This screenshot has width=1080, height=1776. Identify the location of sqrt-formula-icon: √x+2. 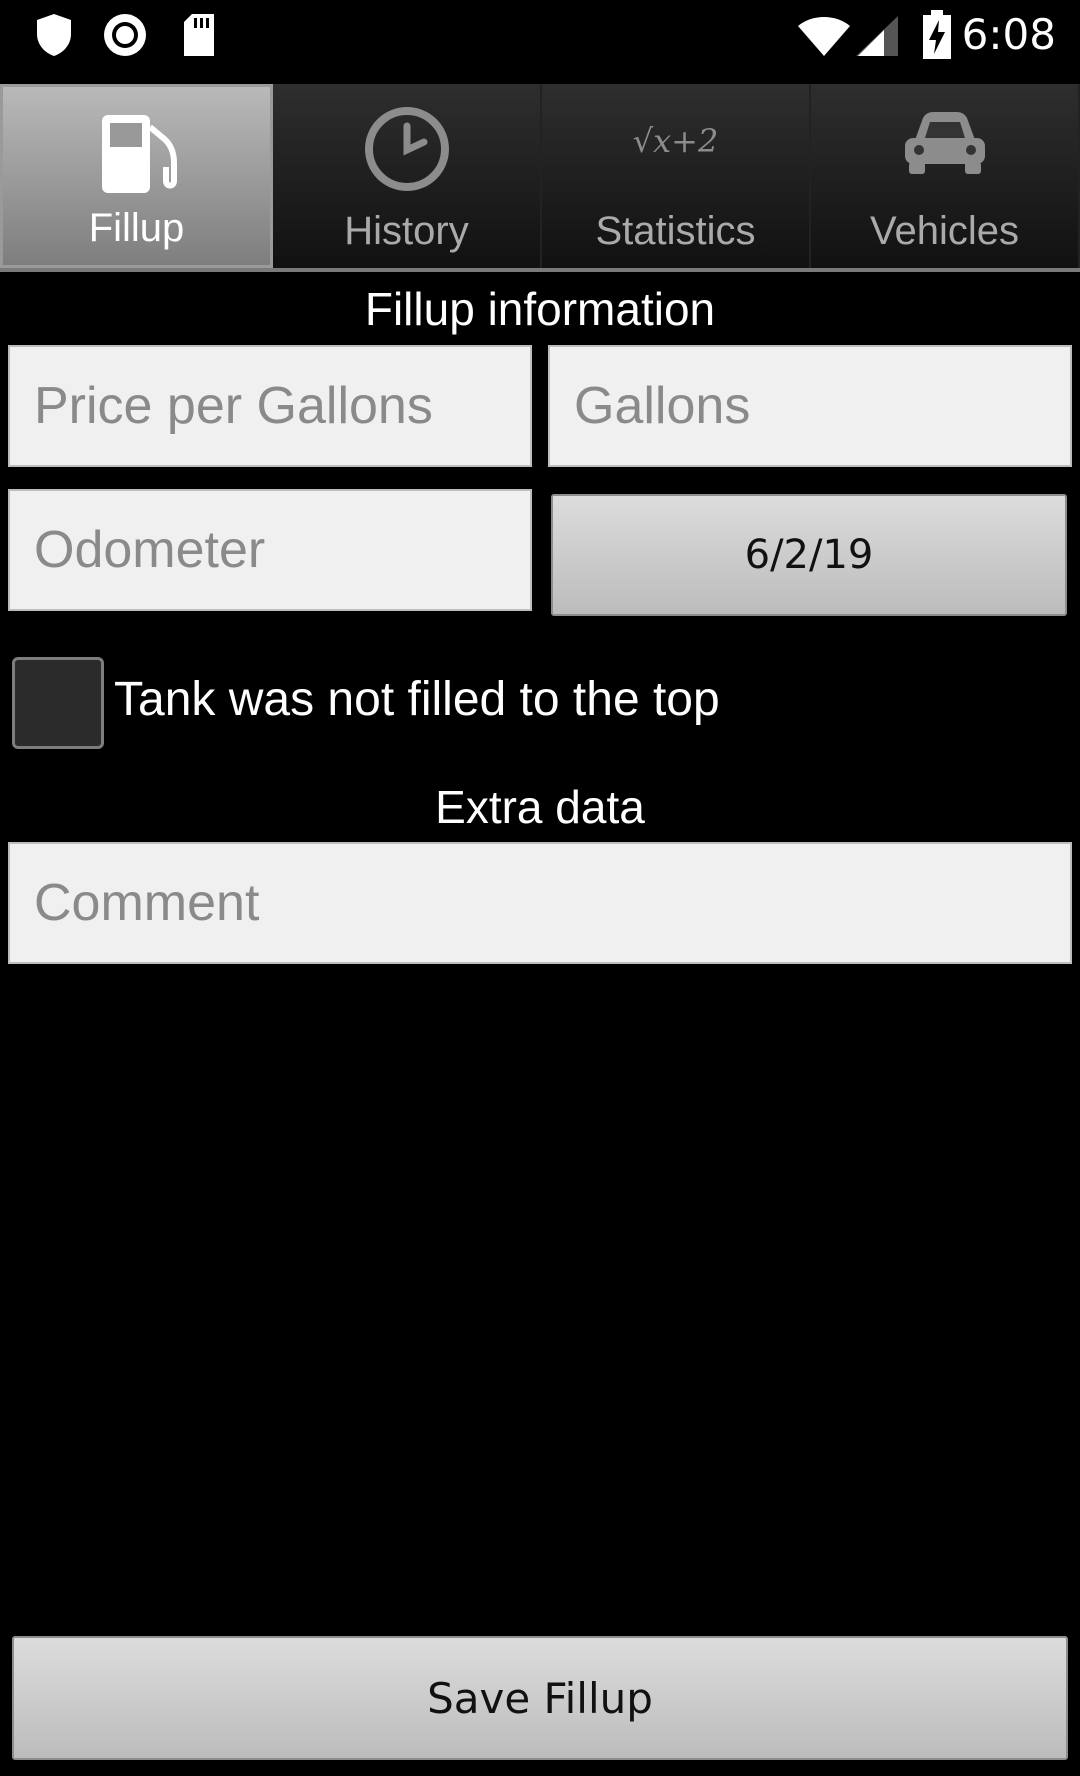
(675, 141).